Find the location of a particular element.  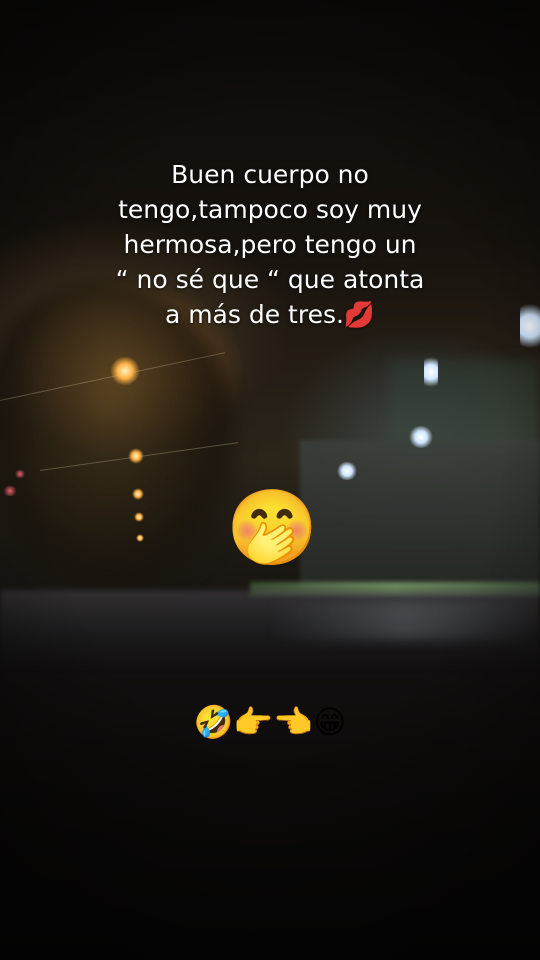

emoji-row: 🤣👉👈😁 is located at coordinates (270, 722).